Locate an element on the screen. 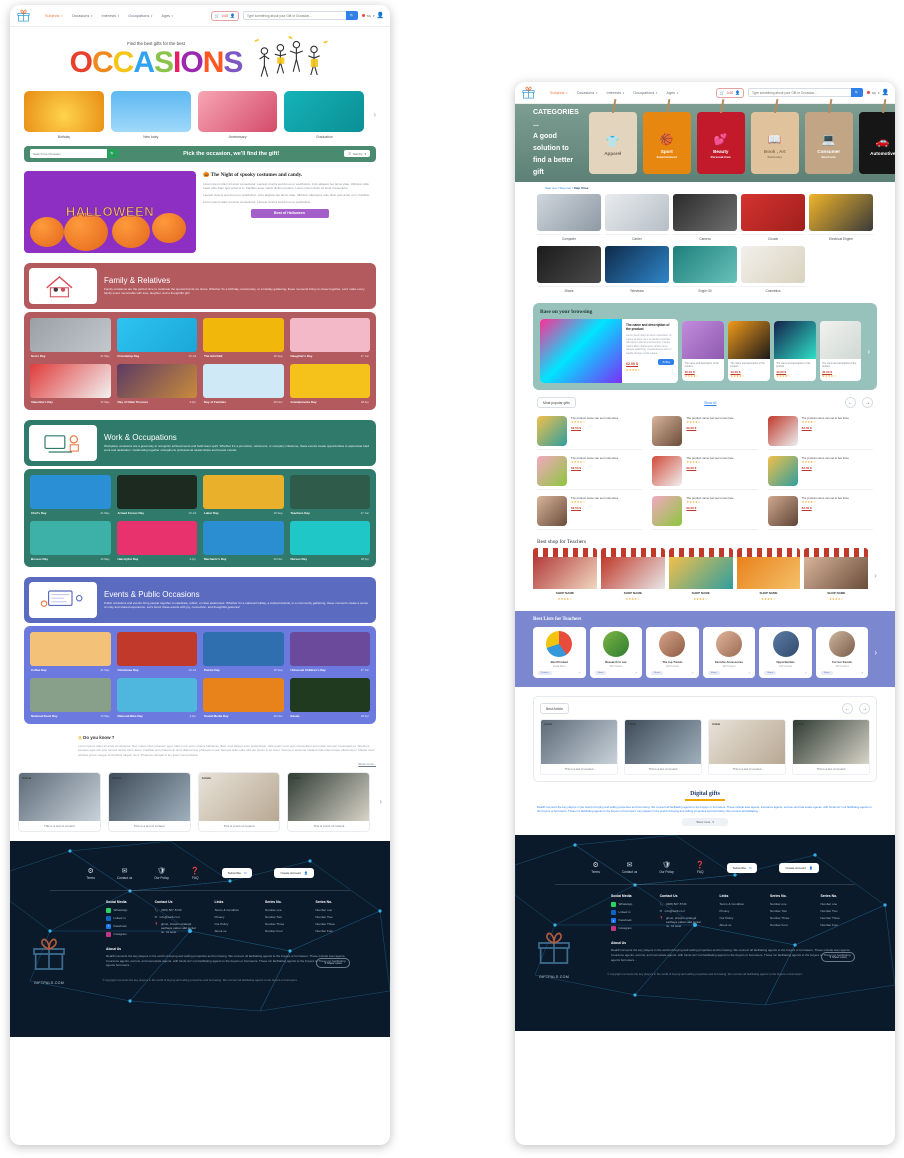  category-tag-book-art: 📖 Book , Art Stationary is located at coordinates (774, 143).